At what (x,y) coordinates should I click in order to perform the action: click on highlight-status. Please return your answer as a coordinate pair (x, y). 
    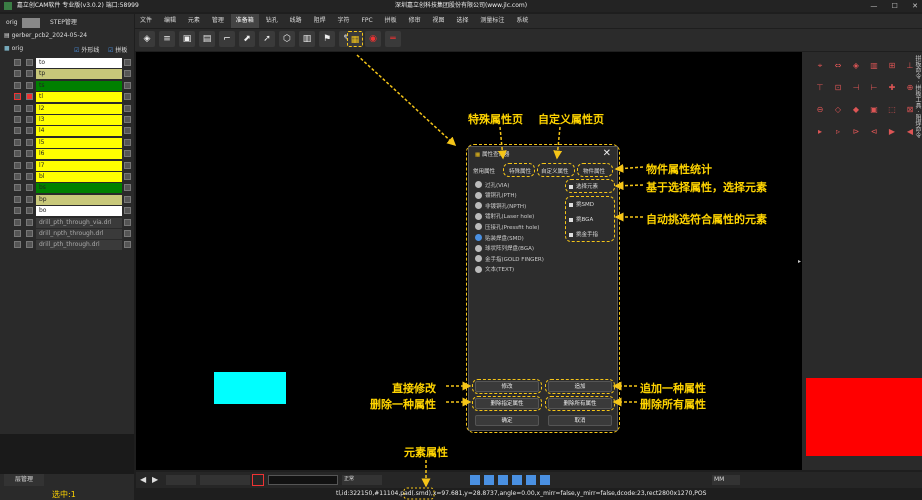
    Looking at the image, I should click on (419, 493).